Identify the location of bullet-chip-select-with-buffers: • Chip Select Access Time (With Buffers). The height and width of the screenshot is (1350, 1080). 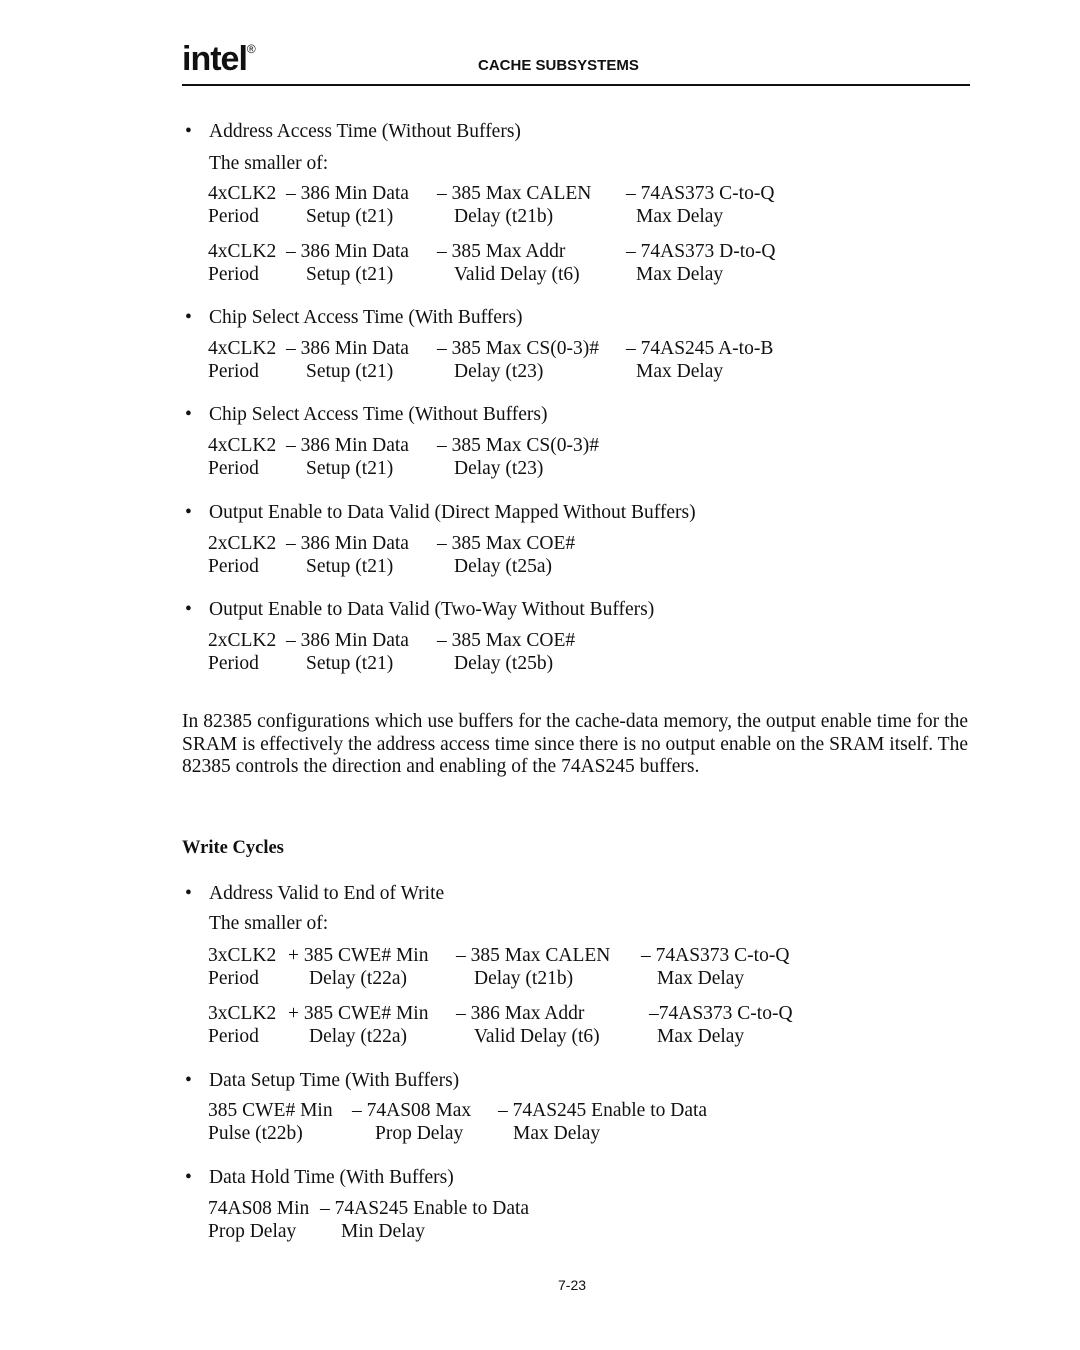
(354, 317).